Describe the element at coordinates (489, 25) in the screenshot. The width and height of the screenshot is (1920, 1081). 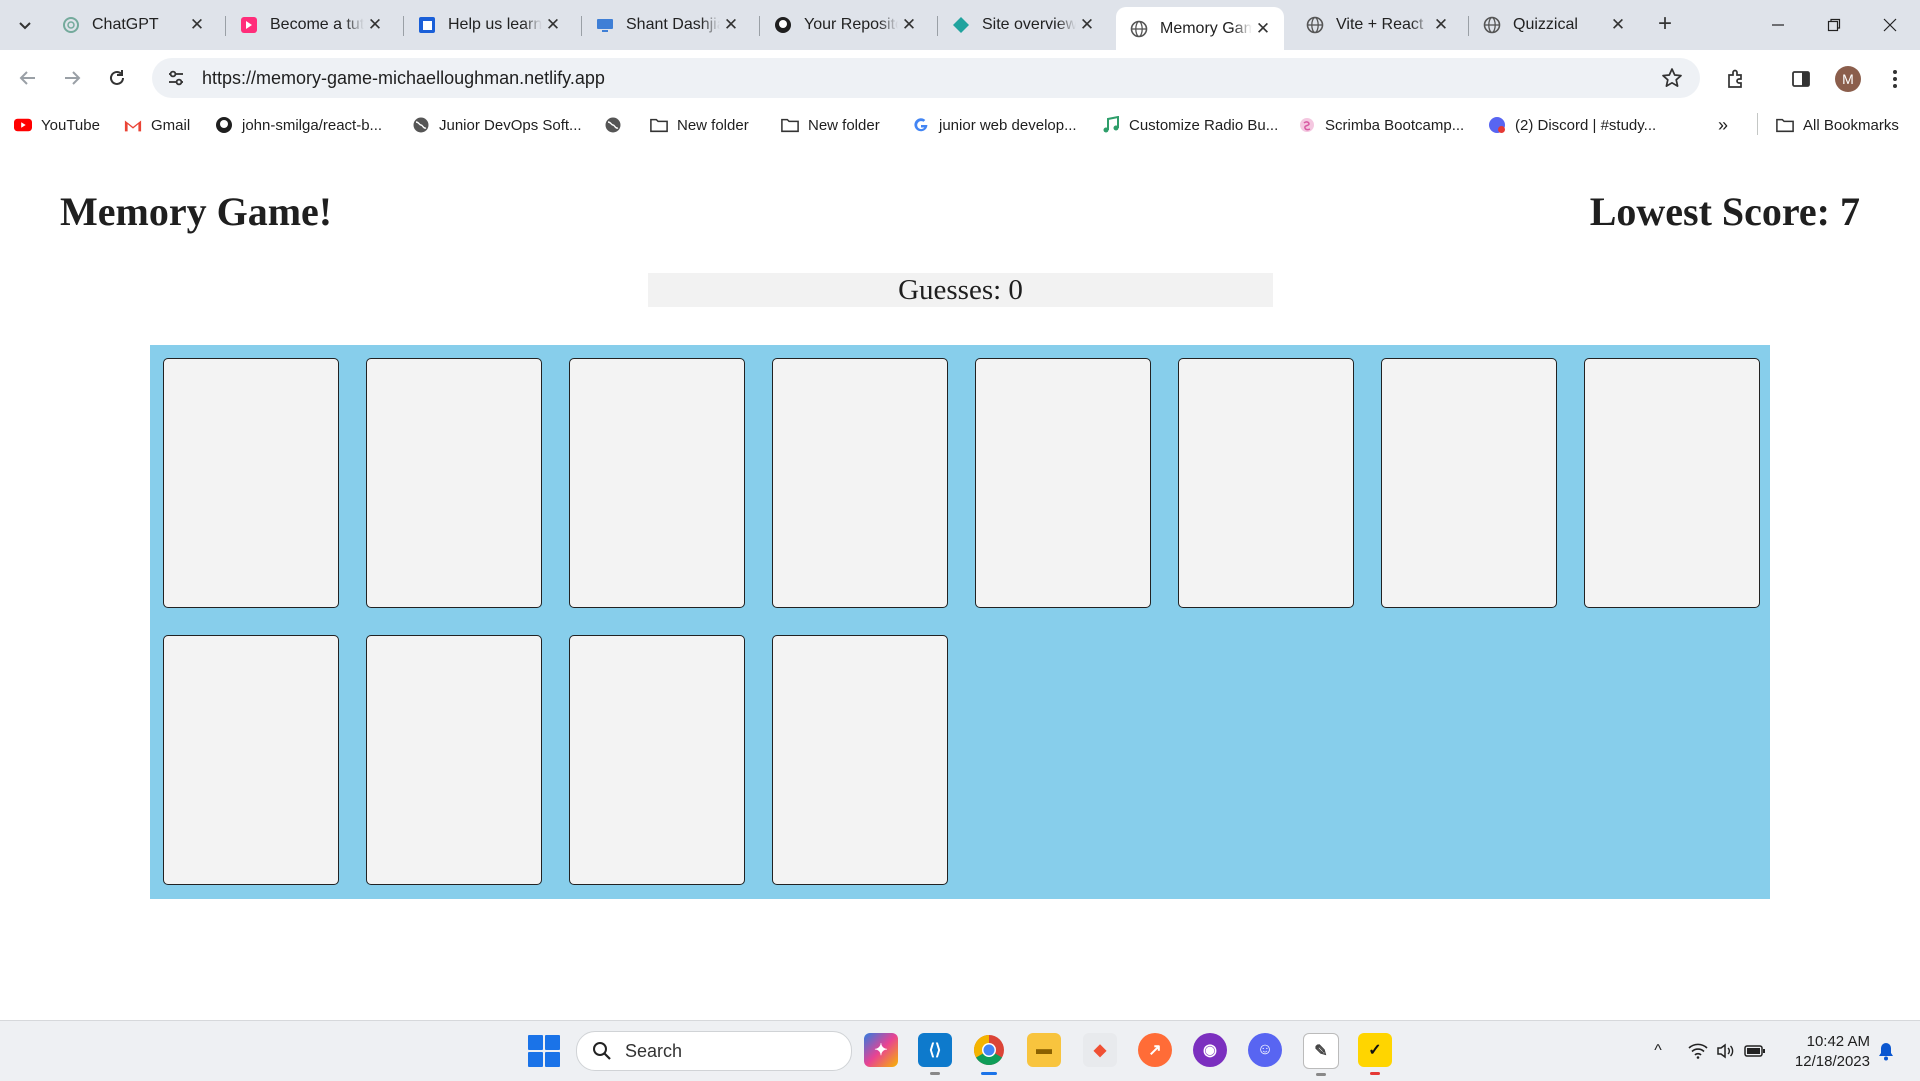
I see `tab-help-us-learn: Help us learn ✕` at that location.